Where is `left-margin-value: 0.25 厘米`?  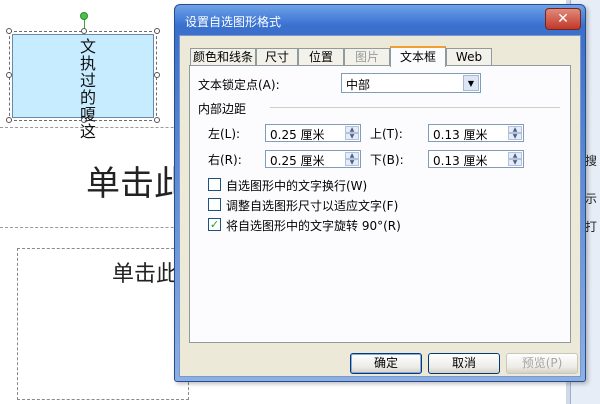 left-margin-value: 0.25 厘米 is located at coordinates (297, 135).